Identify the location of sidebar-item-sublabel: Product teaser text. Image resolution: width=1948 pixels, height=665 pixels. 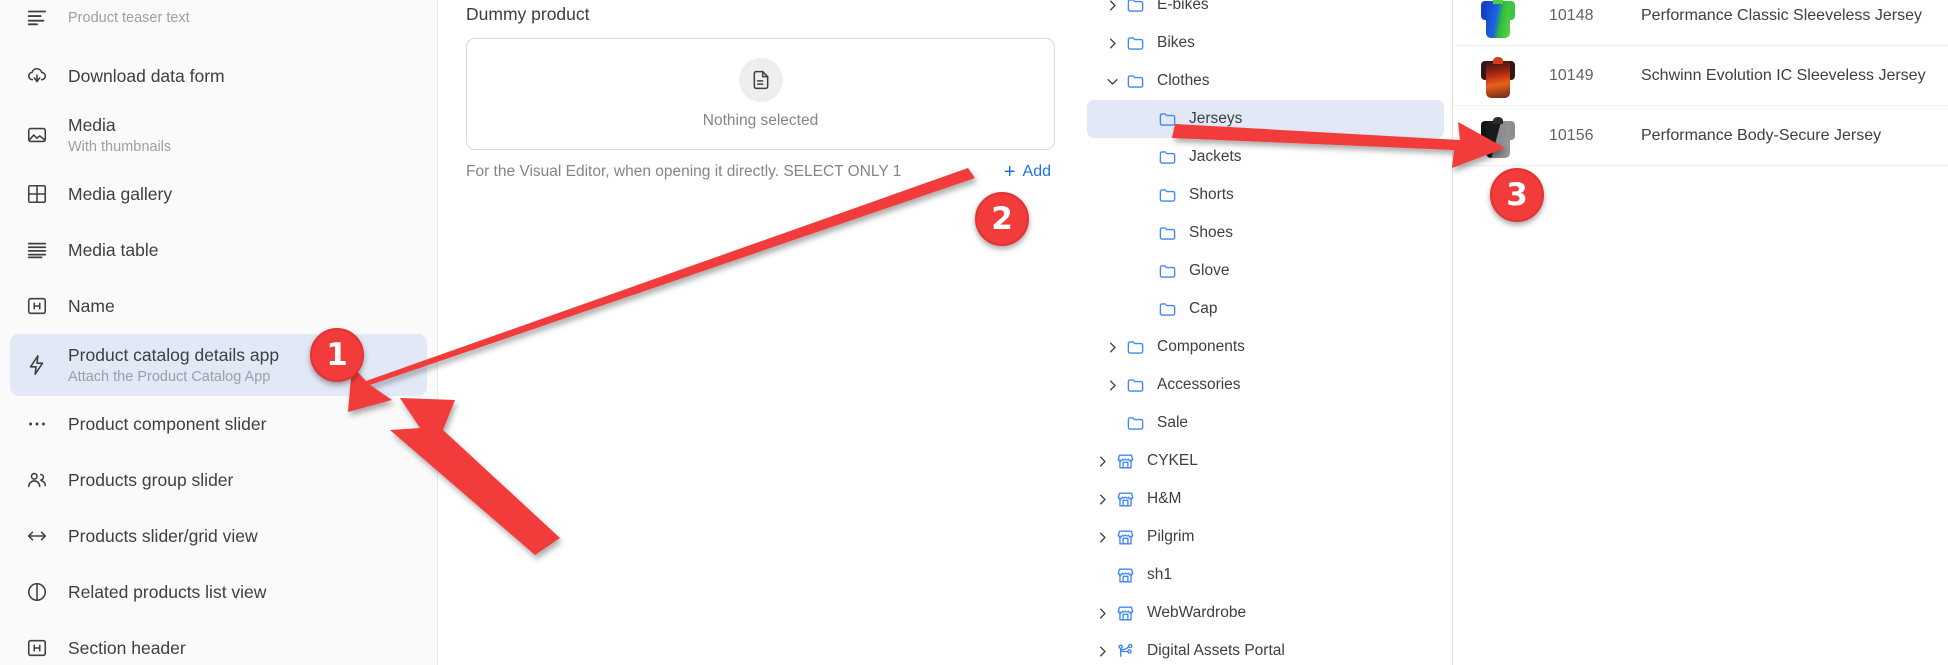
(129, 17).